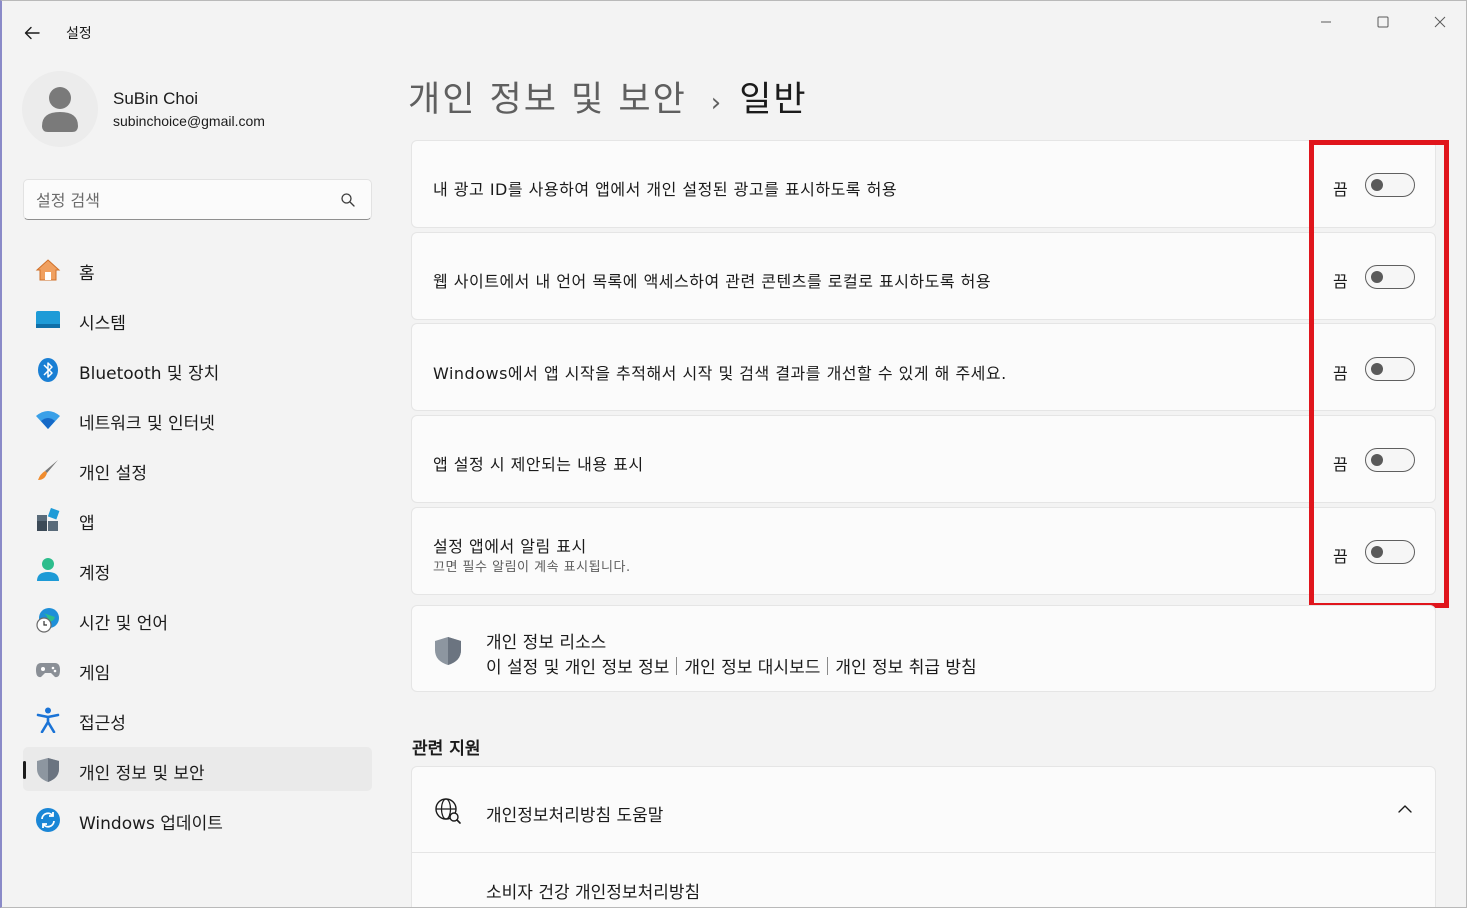 This screenshot has width=1467, height=908. Describe the element at coordinates (102, 324) in the screenshot. I see `sidebar-item-label: 시스템` at that location.